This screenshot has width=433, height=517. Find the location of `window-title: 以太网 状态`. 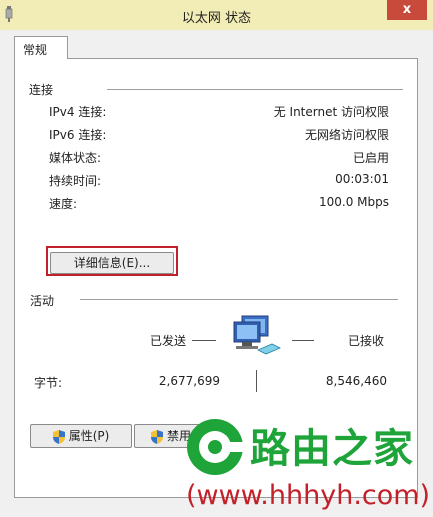

window-title: 以太网 状态 is located at coordinates (216, 18).